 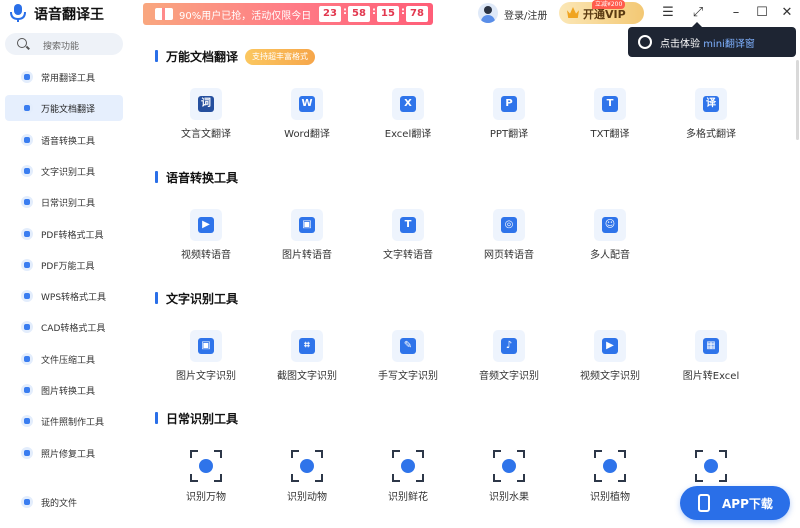 I want to click on tool-label: 多格式翻译, so click(x=711, y=134).